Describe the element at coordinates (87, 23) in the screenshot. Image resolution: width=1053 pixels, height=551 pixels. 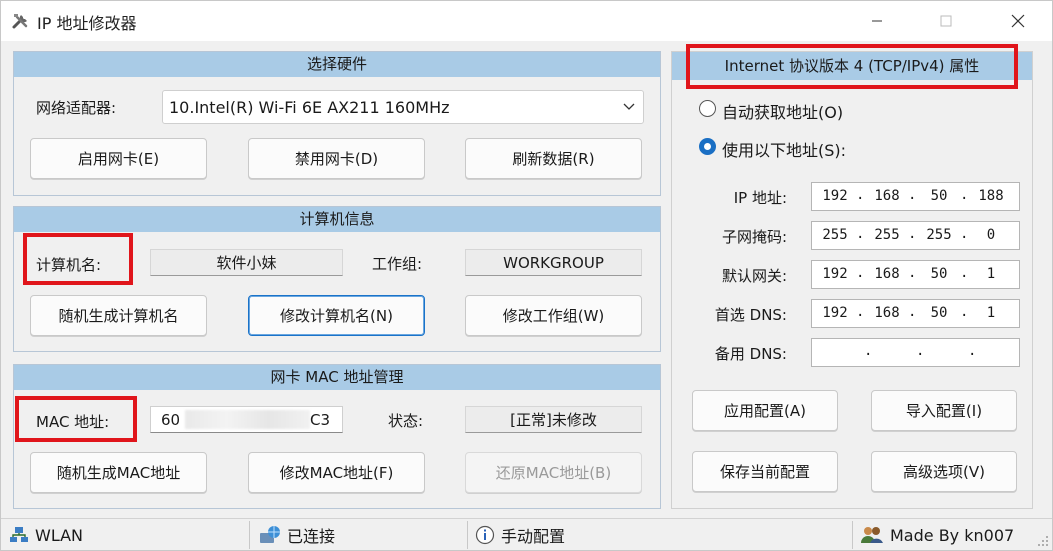
I see `window-title: IP 地址修改器` at that location.